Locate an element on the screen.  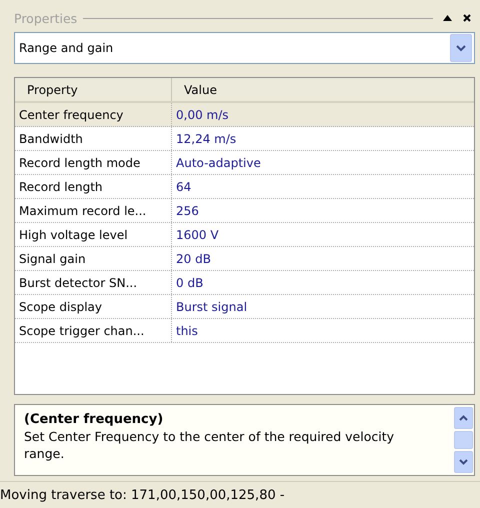
description-title: (Center frequency) is located at coordinates (94, 419).